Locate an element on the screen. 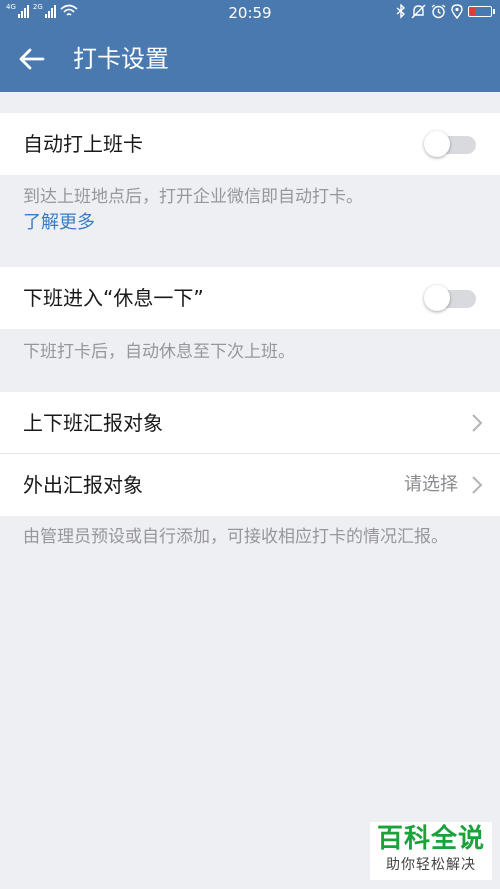  status-icons is located at coordinates (445, 11).